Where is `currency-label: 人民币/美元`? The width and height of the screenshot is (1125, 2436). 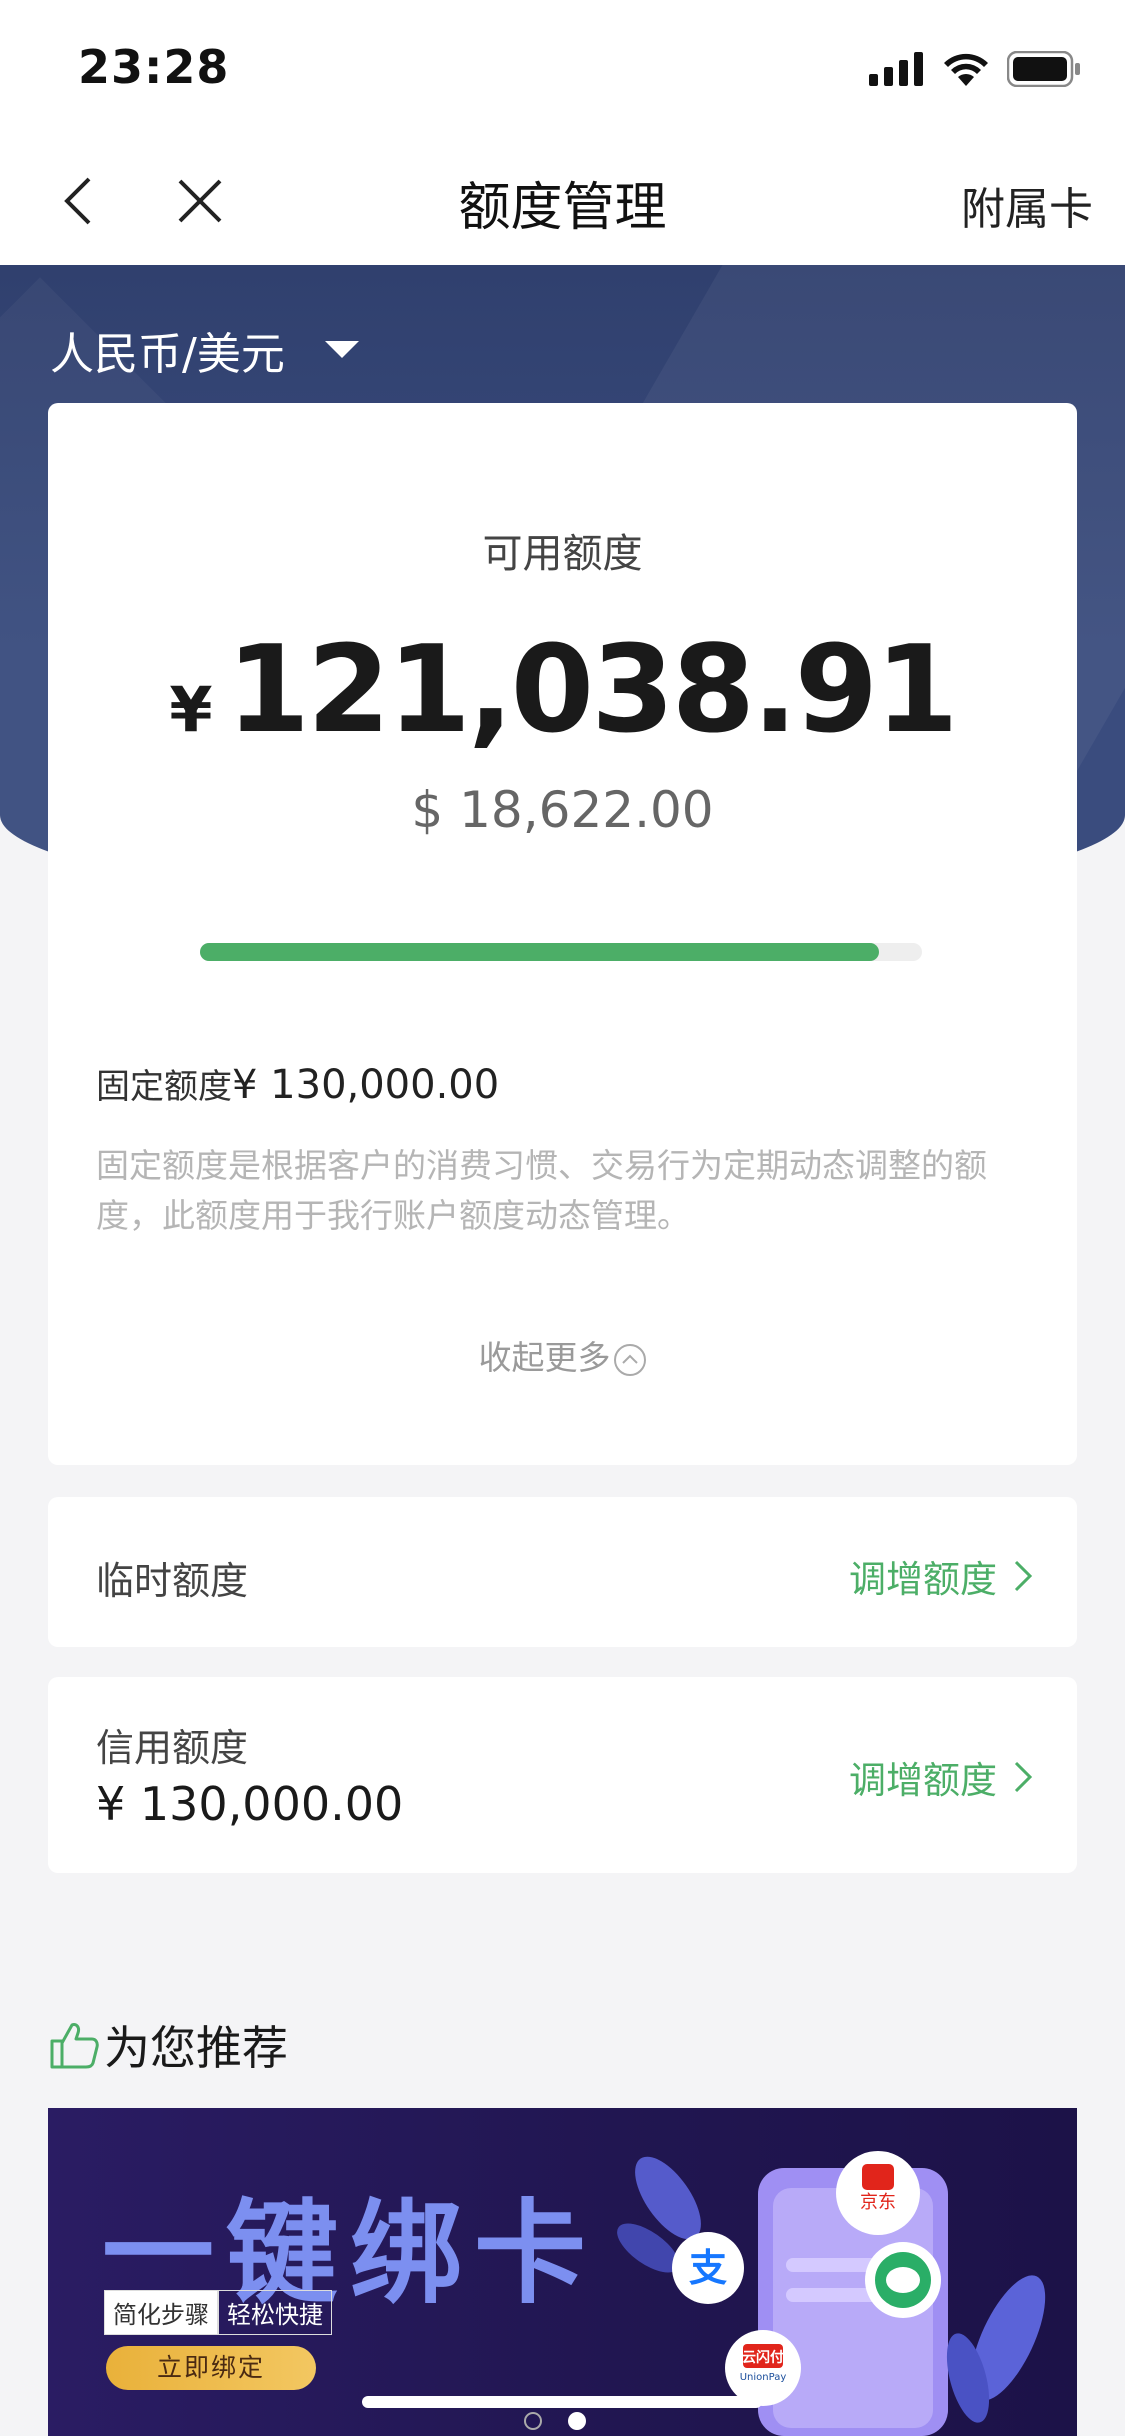 currency-label: 人民币/美元 is located at coordinates (167, 354).